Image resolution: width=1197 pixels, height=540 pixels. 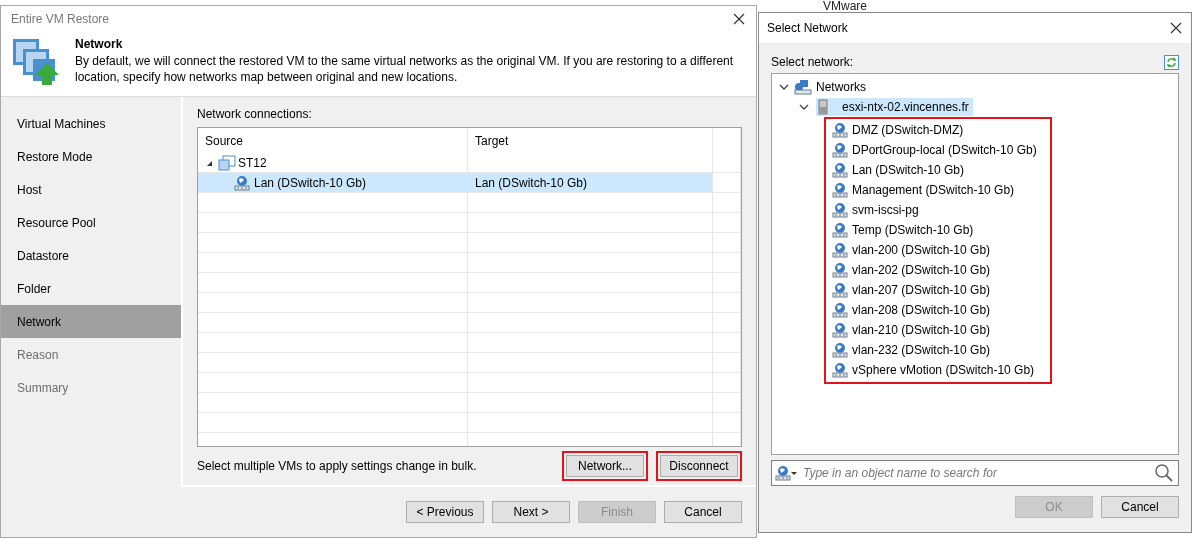 What do you see at coordinates (91, 354) in the screenshot?
I see `wizard-step: Reason` at bounding box center [91, 354].